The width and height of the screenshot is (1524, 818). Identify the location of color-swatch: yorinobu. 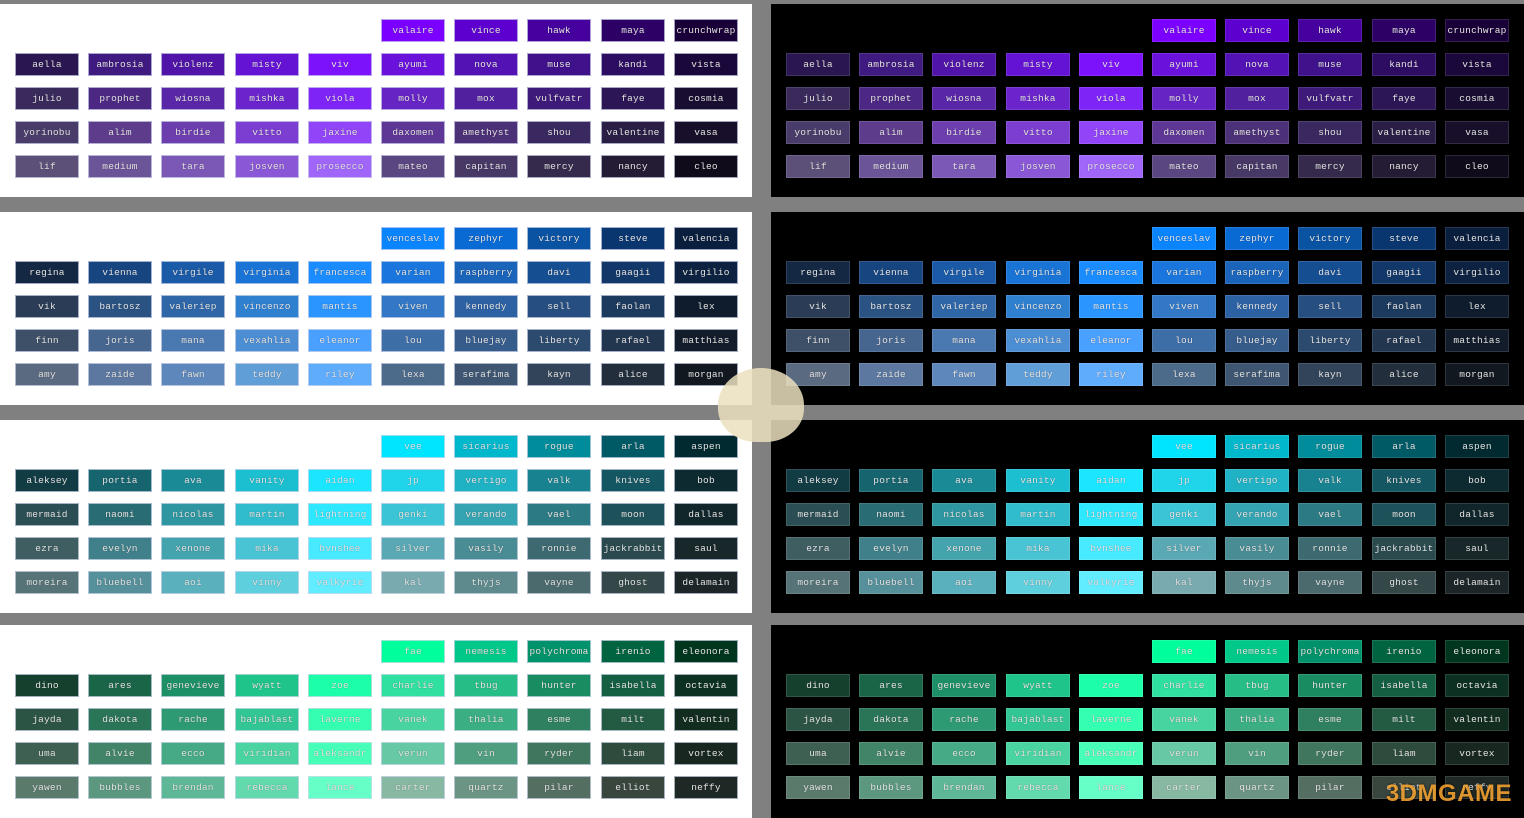
(47, 132).